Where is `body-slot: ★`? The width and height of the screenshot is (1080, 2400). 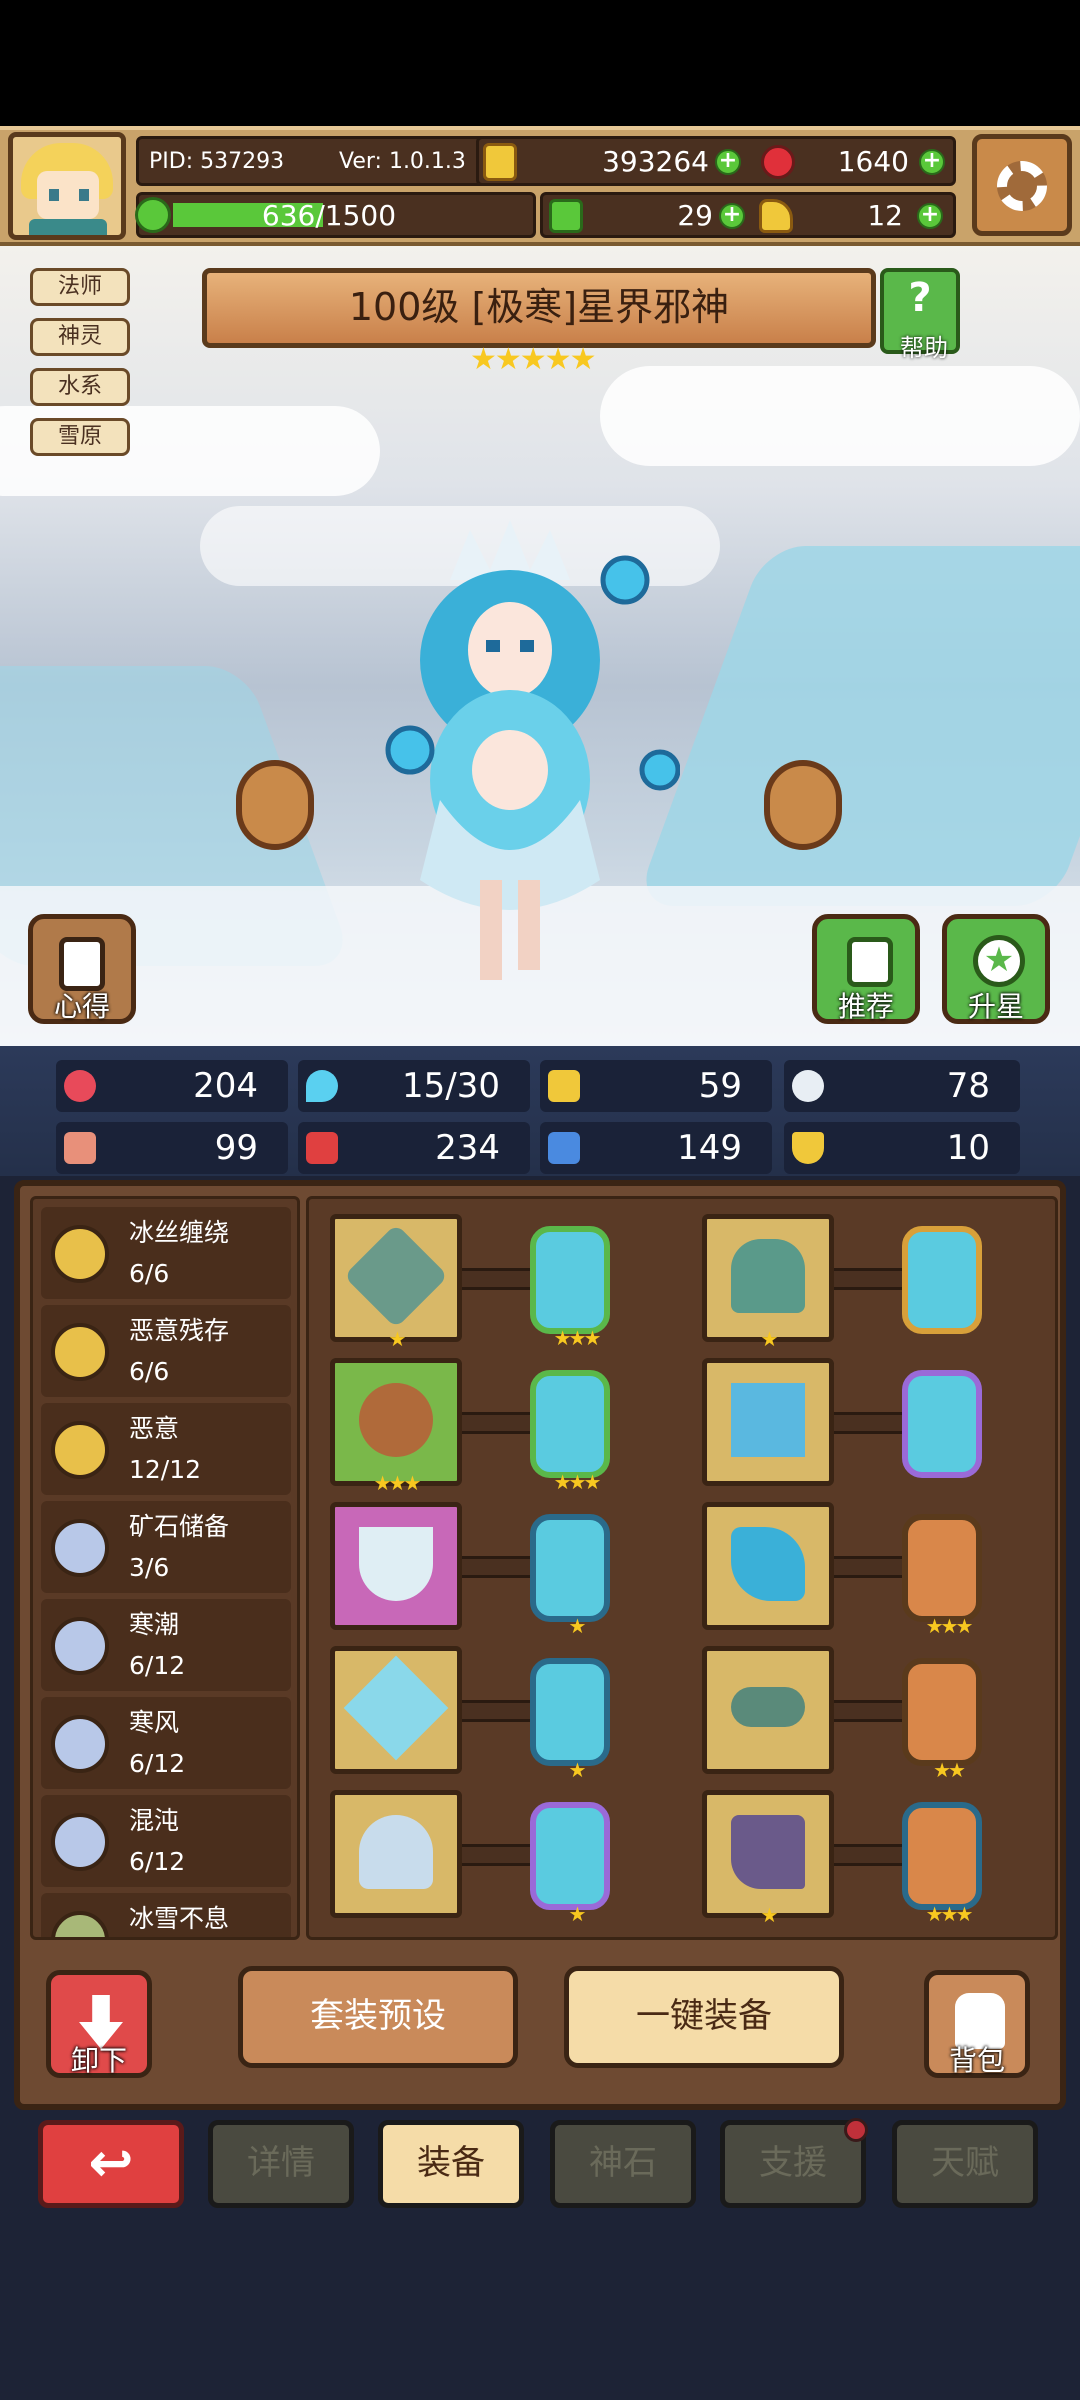 body-slot: ★ is located at coordinates (768, 1282).